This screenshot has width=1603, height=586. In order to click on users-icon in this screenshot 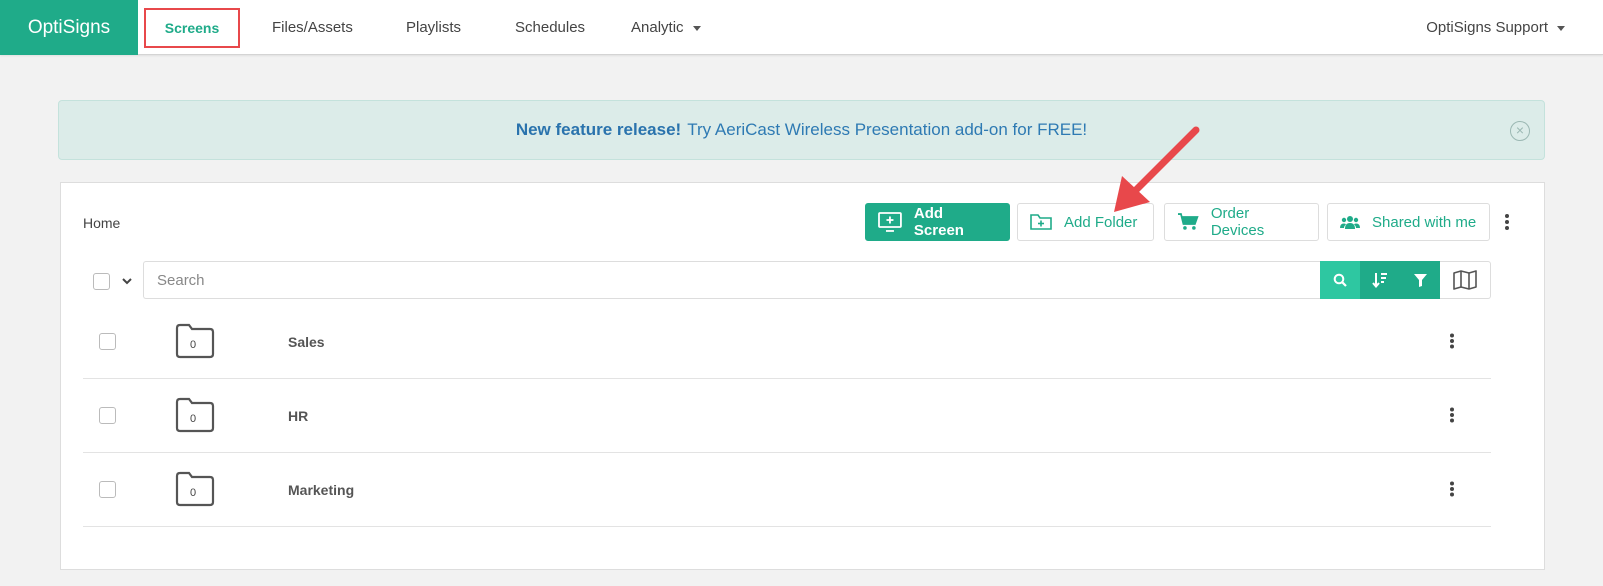, I will do `click(1350, 222)`.